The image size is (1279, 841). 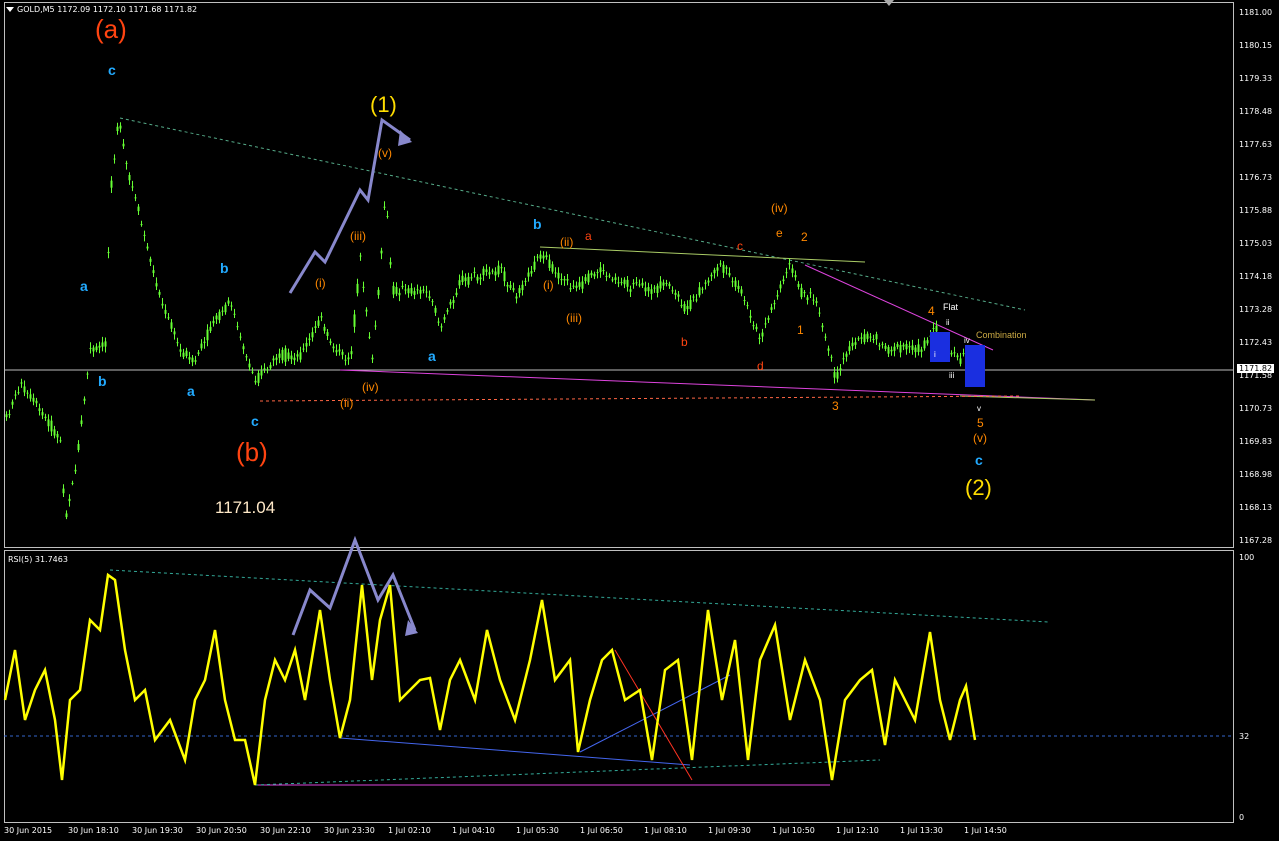 I want to click on rsi-scale-100: 100, so click(x=1247, y=557).